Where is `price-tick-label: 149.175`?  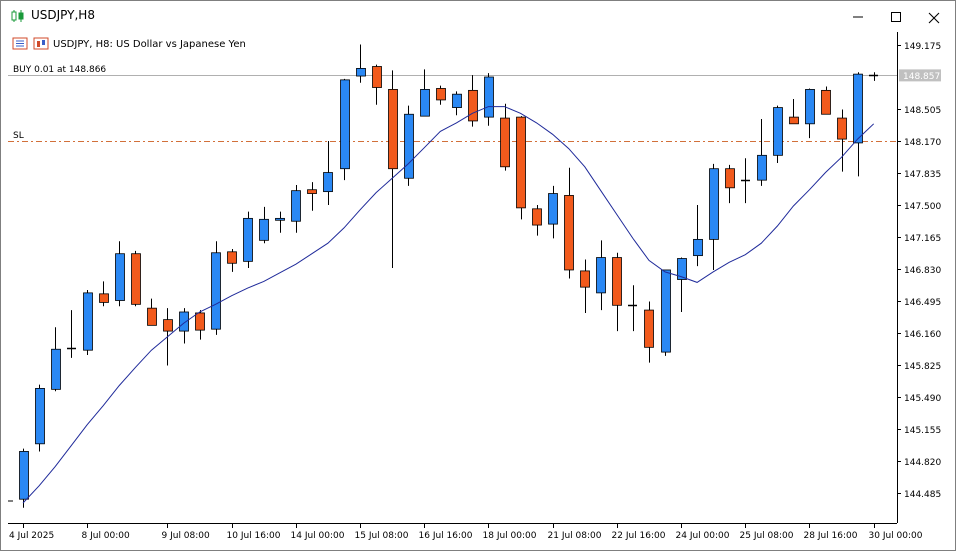 price-tick-label: 149.175 is located at coordinates (922, 47).